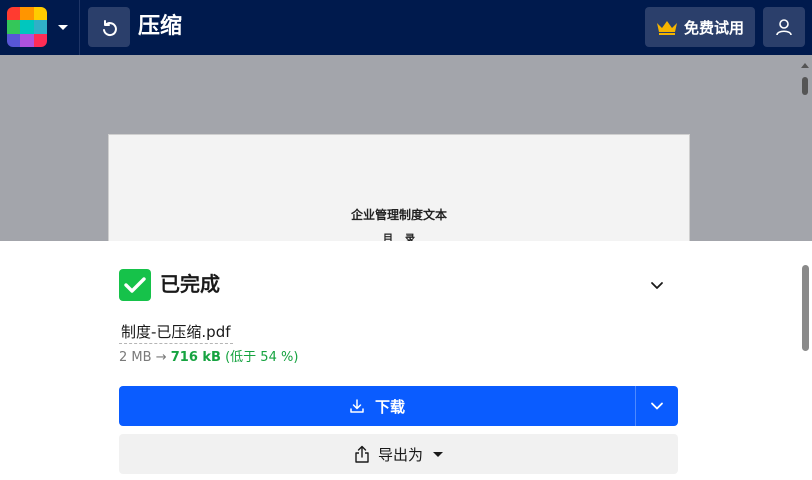  Describe the element at coordinates (389, 406) in the screenshot. I see `download-label: 下载` at that location.